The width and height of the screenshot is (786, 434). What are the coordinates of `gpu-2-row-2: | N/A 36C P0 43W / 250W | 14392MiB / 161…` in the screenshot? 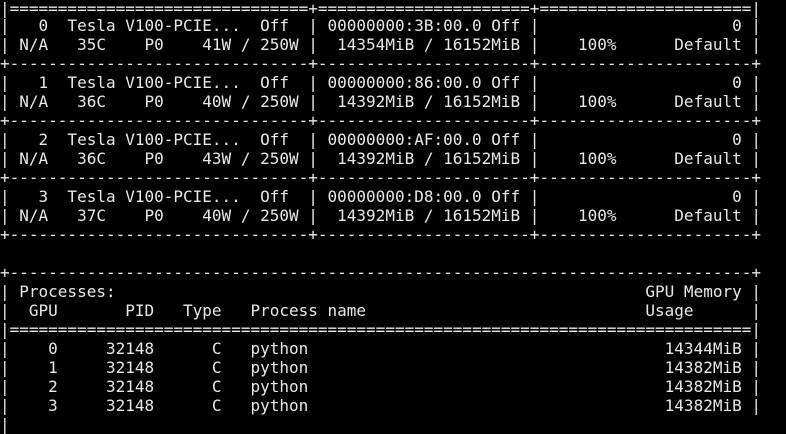 It's located at (380, 158).